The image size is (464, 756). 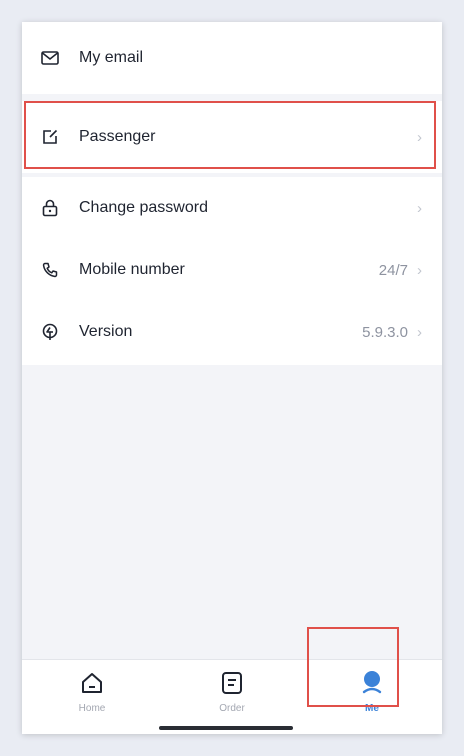 I want to click on app-version-value: 5.9.3.0, so click(x=385, y=332).